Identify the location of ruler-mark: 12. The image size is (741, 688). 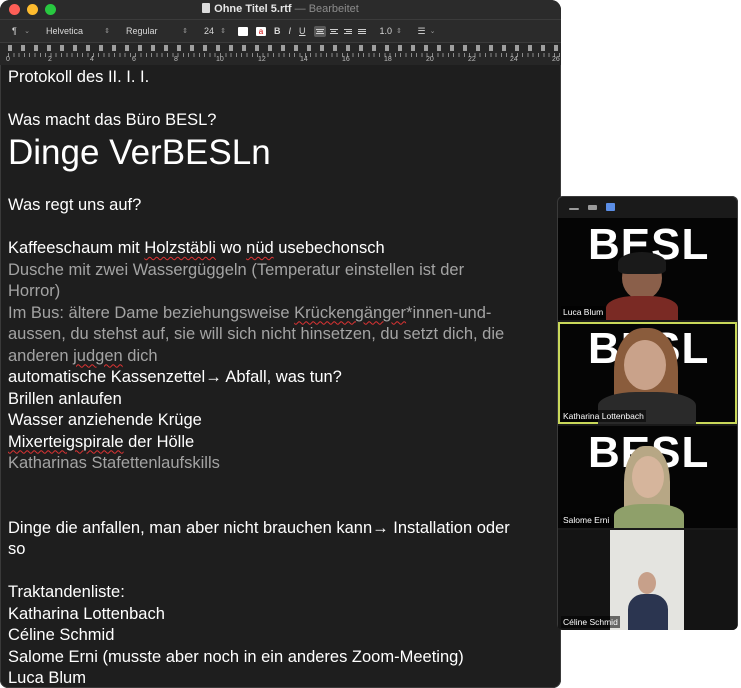
(262, 59).